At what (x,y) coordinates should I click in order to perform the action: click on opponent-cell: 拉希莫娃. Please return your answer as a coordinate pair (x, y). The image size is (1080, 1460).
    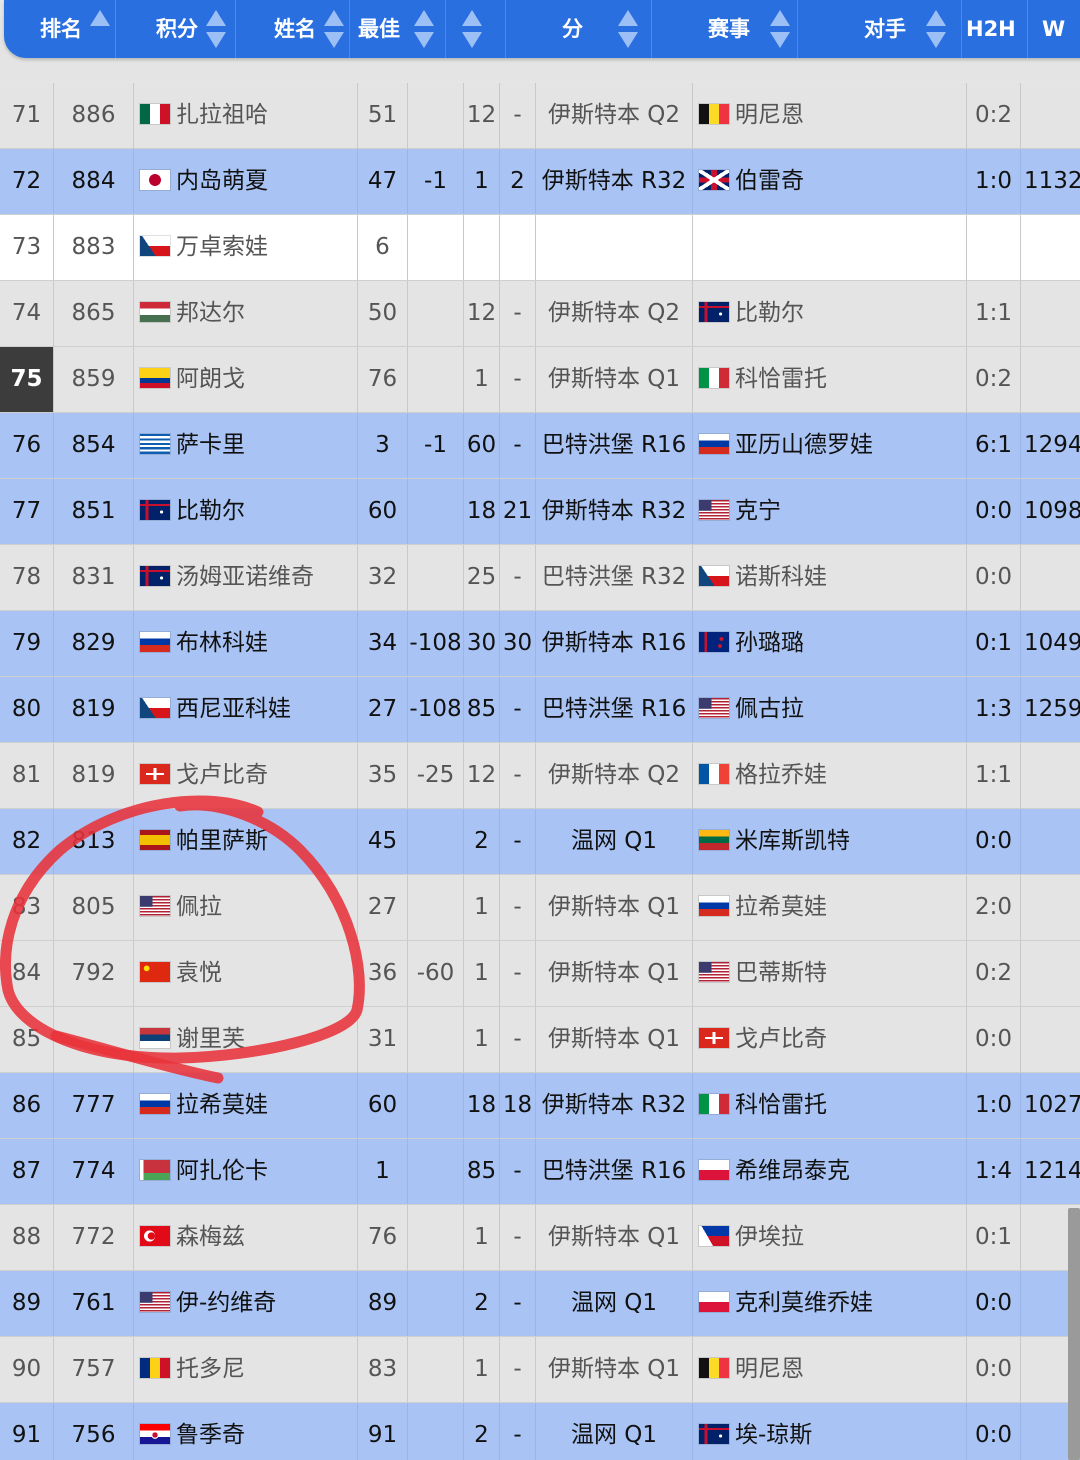
    Looking at the image, I should click on (830, 907).